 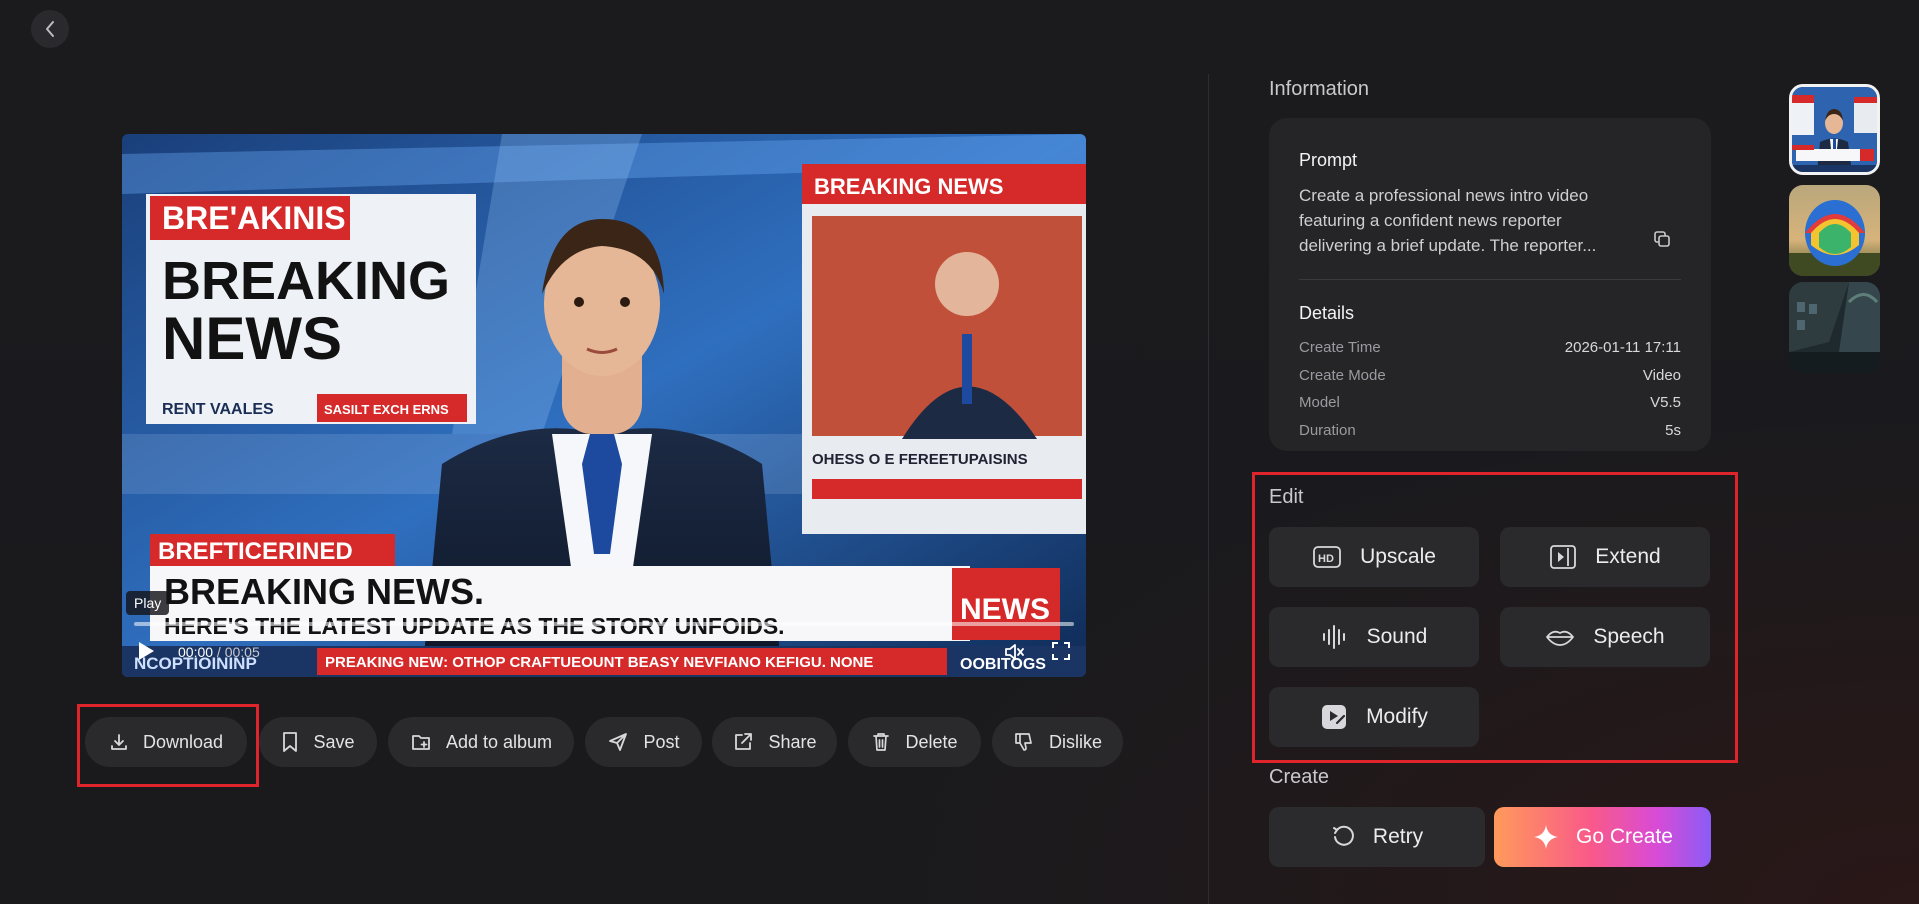 I want to click on total-time: 00:05, so click(x=242, y=652).